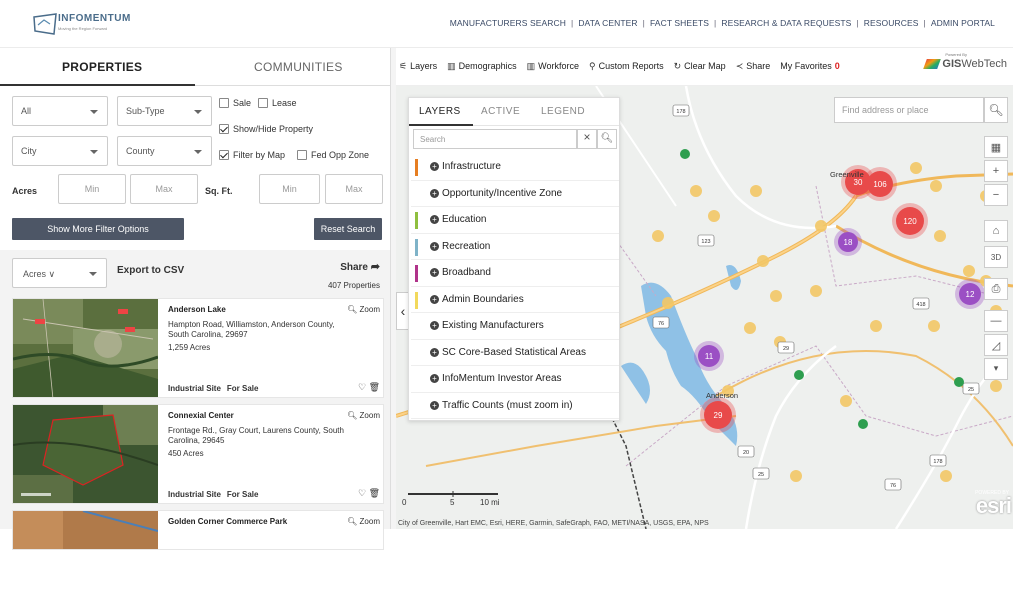 The image size is (1013, 605). Describe the element at coordinates (418, 66) in the screenshot. I see `layers-button: ⚟ Layers` at that location.